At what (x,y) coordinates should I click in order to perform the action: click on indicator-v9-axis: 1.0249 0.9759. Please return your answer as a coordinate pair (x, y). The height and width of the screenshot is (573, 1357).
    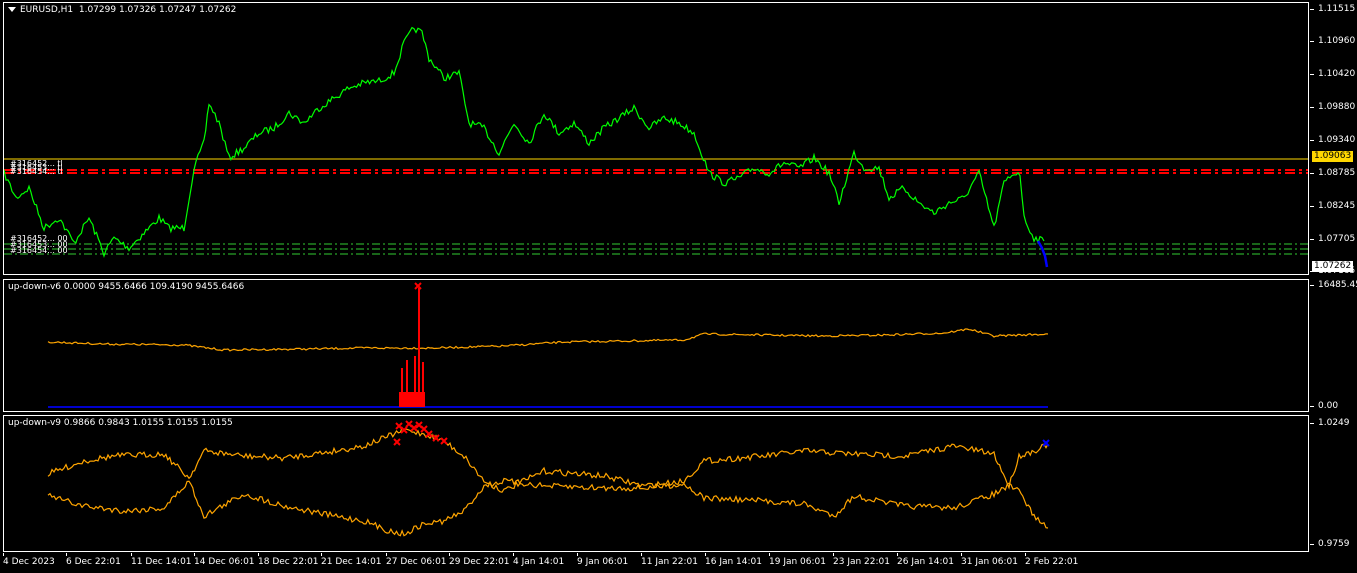
    Looking at the image, I should click on (1333, 483).